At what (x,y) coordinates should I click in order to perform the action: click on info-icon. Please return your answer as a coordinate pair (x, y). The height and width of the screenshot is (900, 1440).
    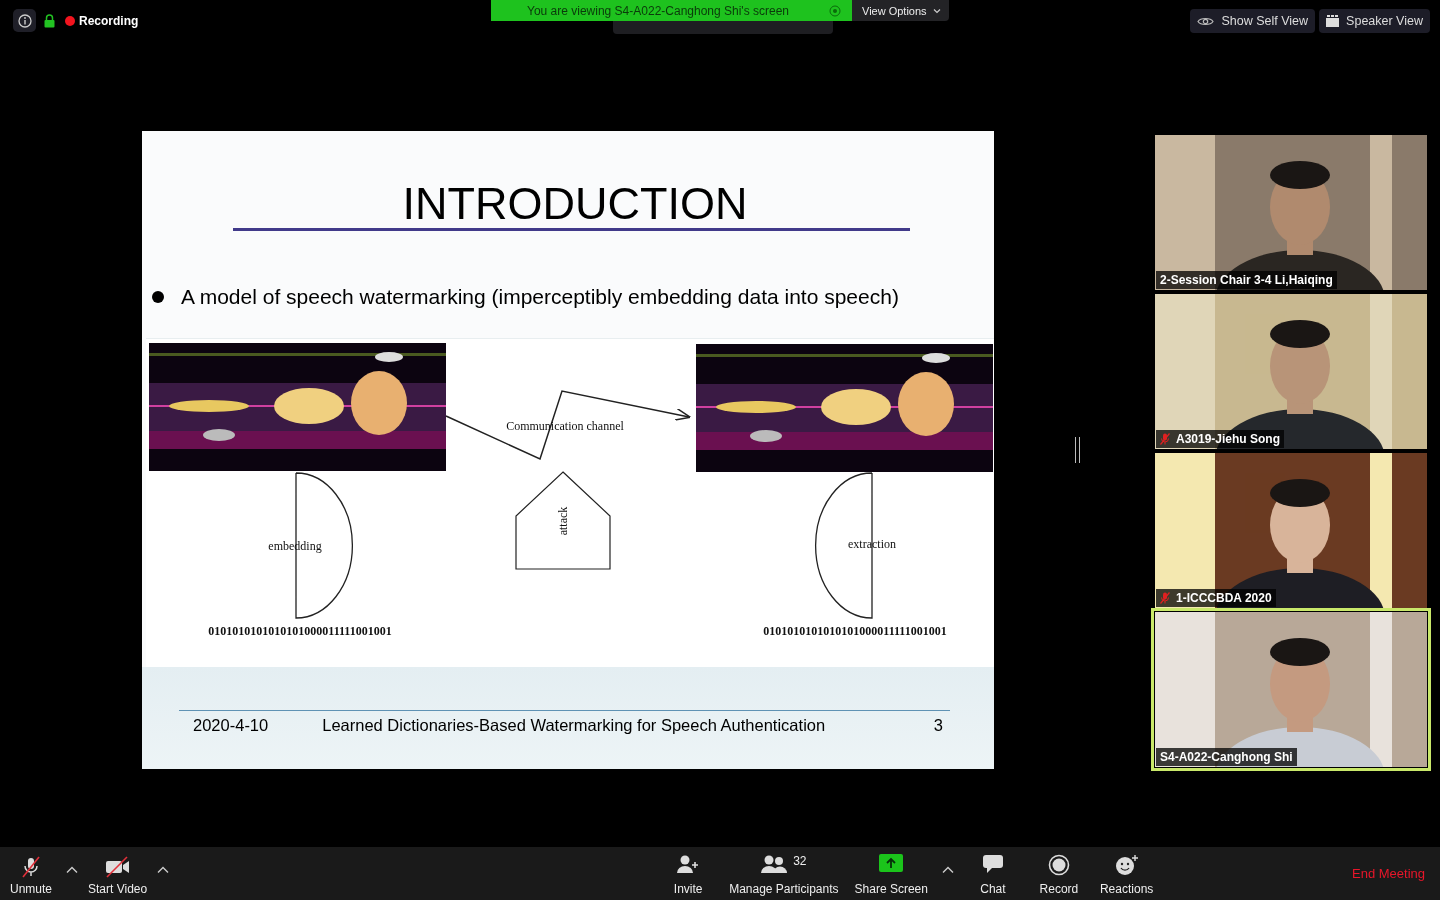
    Looking at the image, I should click on (24, 20).